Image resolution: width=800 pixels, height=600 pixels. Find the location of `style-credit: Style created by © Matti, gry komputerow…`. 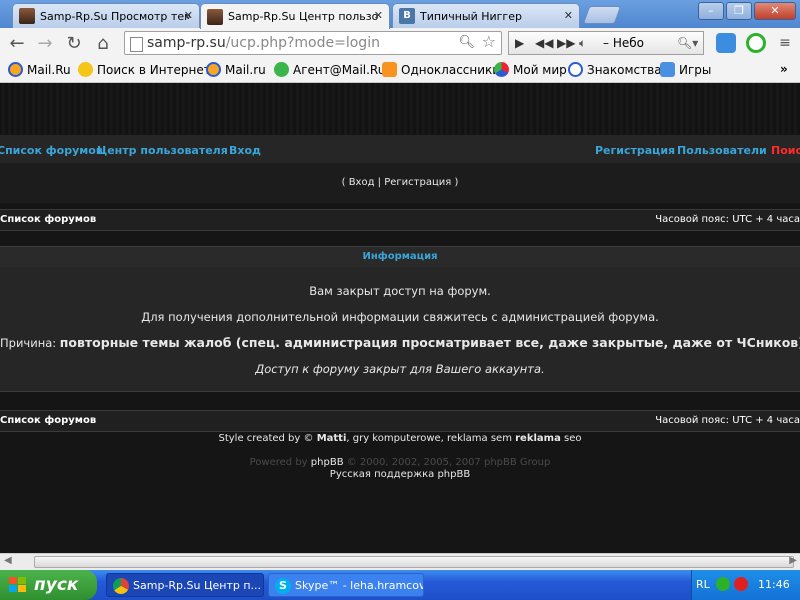

style-credit: Style created by © Matti, gry komputerow… is located at coordinates (400, 438).